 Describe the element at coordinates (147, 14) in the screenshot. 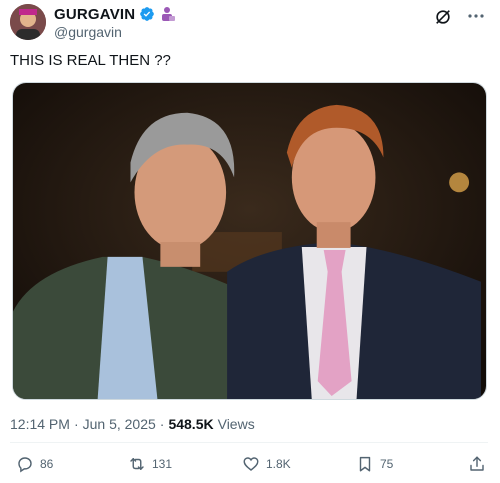

I see `verified-badge-icon` at that location.